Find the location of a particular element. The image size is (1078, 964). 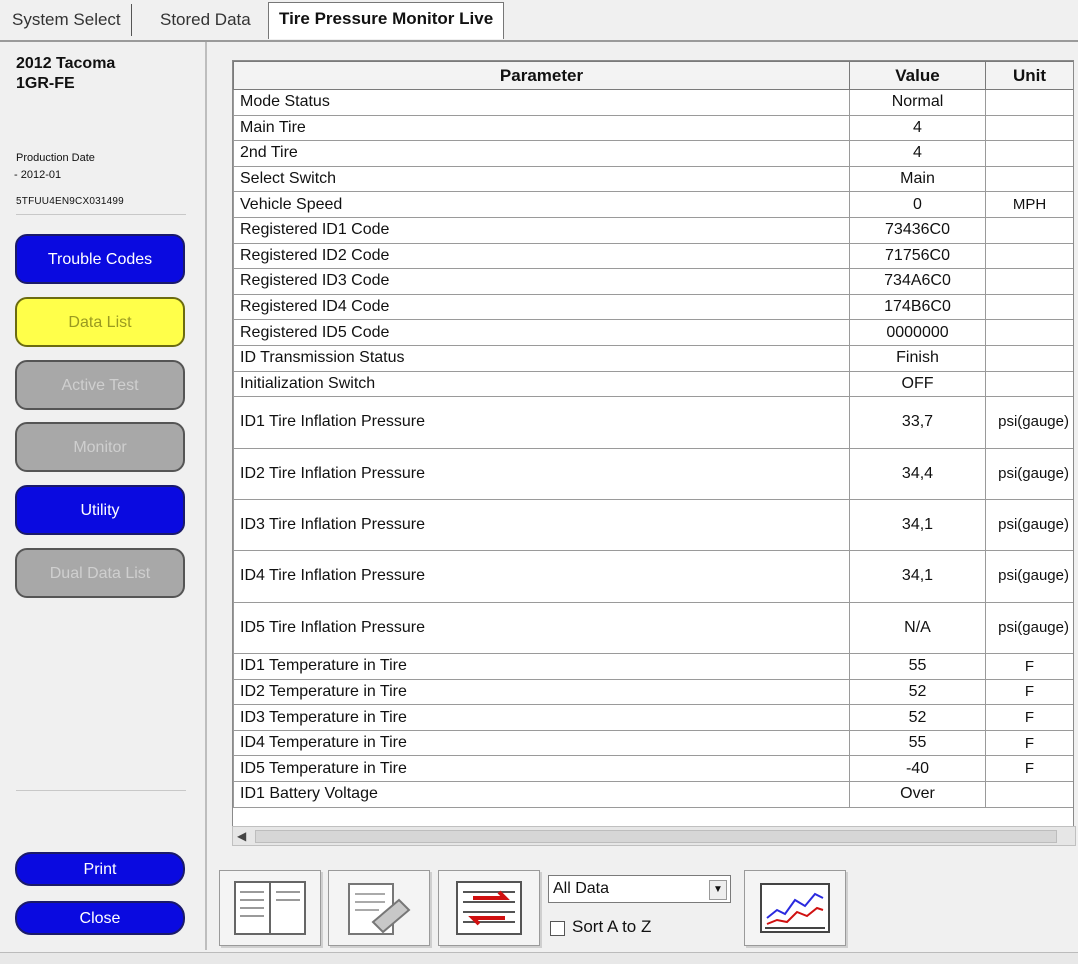

active-test-button: Active Test is located at coordinates (100, 385).